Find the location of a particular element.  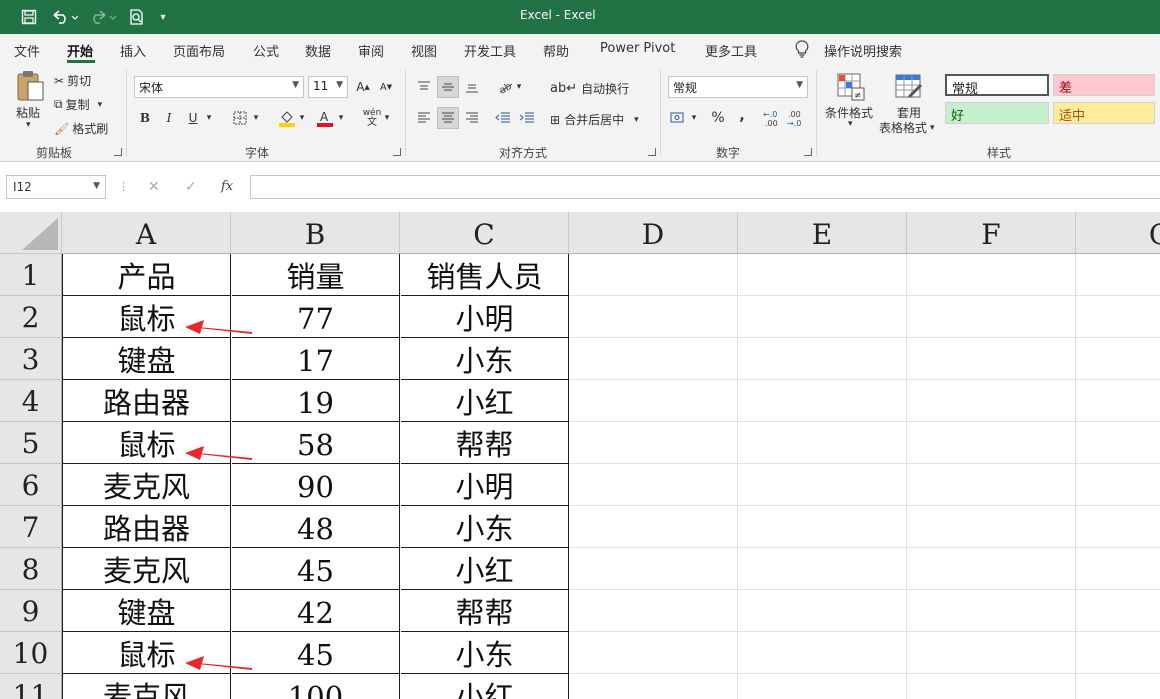

merge-center-button: ⊞ 合并后居中 ▾ is located at coordinates (594, 119).